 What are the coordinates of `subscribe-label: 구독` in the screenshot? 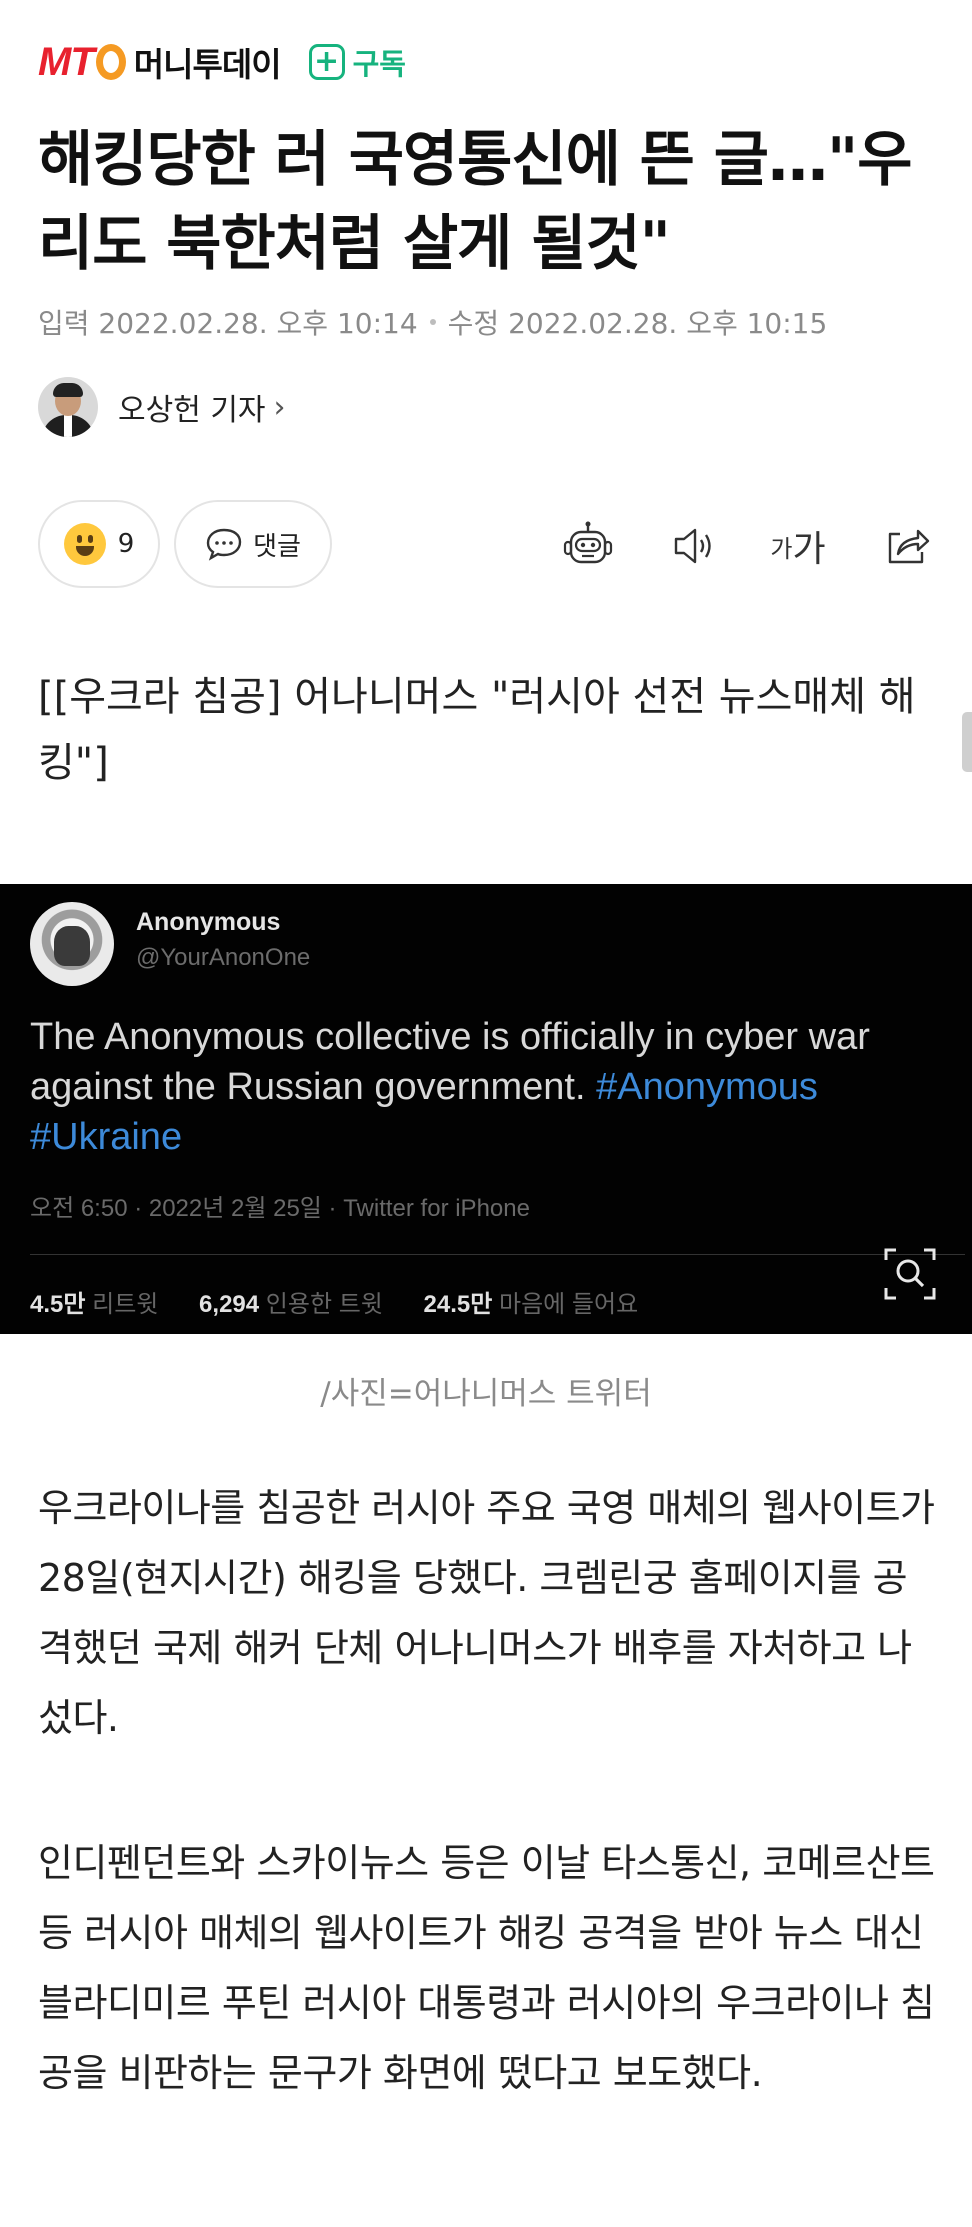 It's located at (379, 64).